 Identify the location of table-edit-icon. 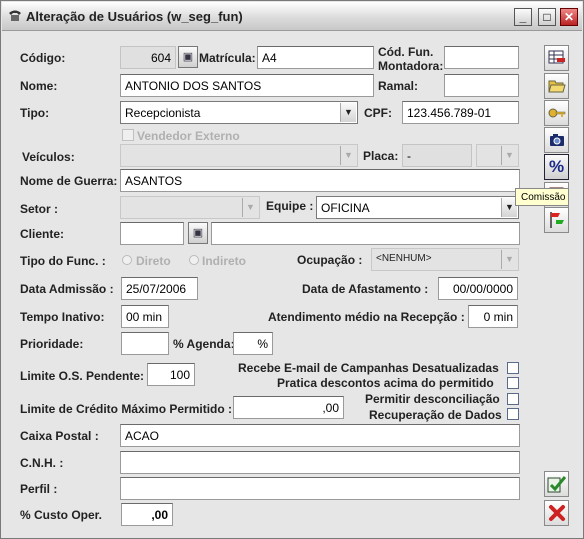
(556, 57).